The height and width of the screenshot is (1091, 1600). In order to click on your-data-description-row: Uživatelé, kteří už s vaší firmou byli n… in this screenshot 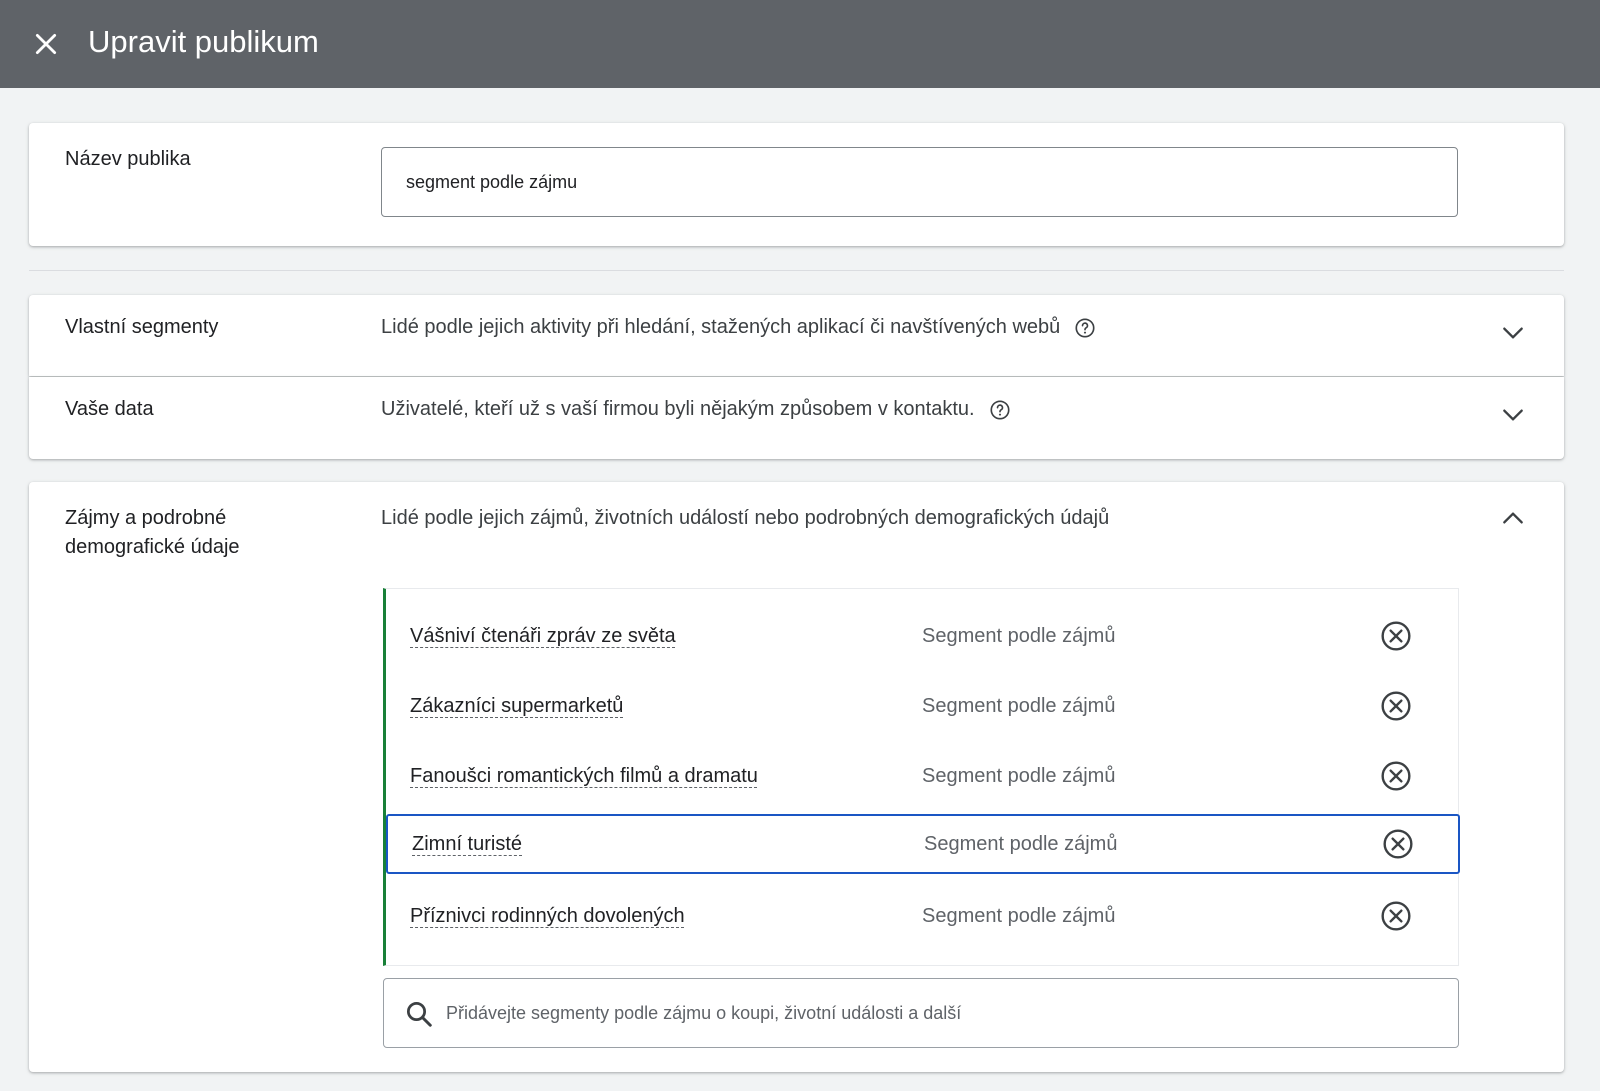, I will do `click(696, 409)`.